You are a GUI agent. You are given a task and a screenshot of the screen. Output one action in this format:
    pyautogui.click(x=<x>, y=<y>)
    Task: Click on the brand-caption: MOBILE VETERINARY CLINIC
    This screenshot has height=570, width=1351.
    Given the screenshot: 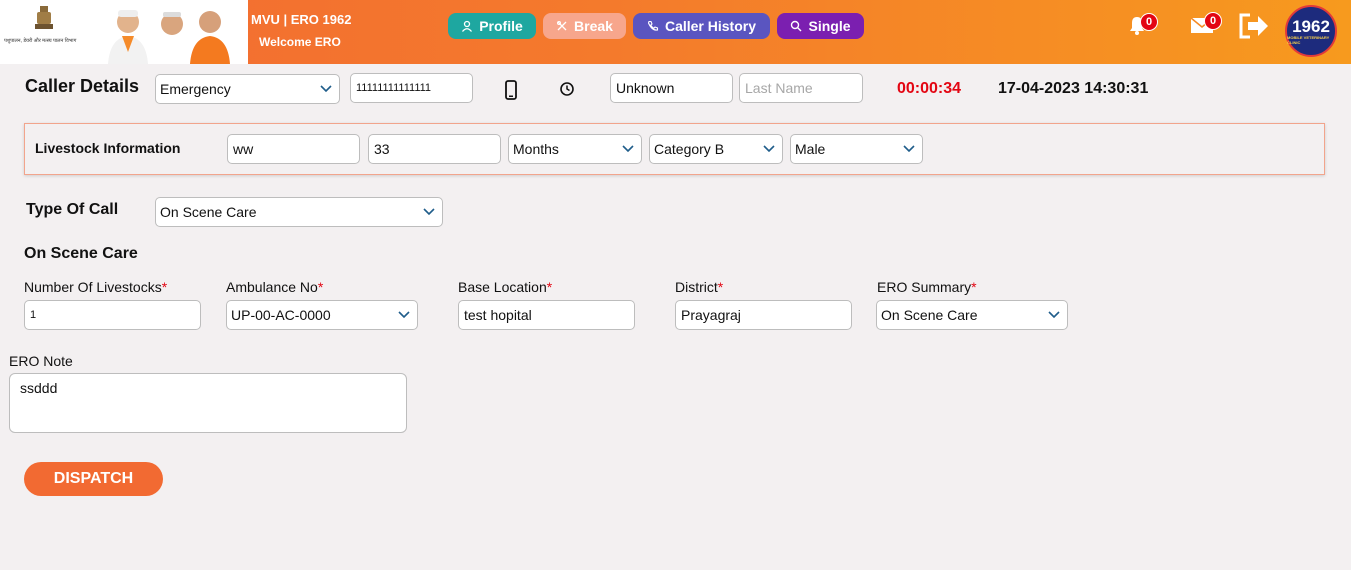 What is the action you would take?
    pyautogui.click(x=1308, y=39)
    